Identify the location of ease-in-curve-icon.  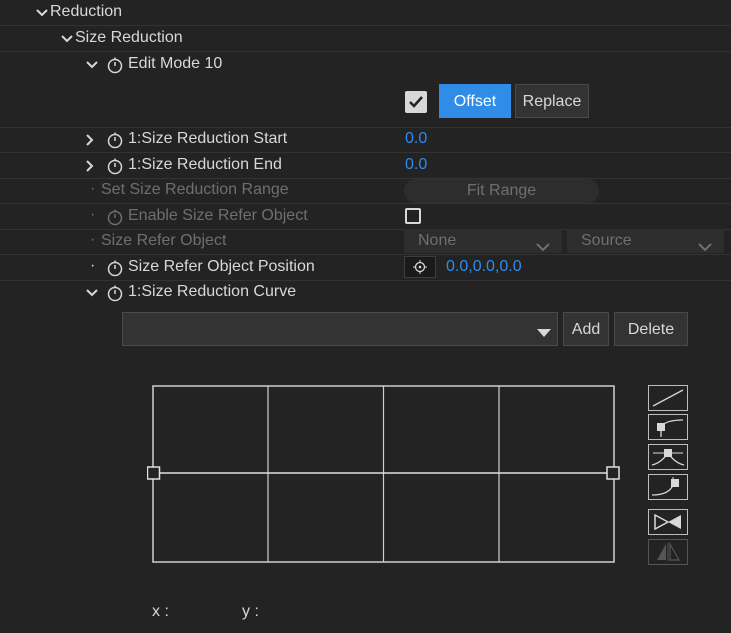
(668, 427).